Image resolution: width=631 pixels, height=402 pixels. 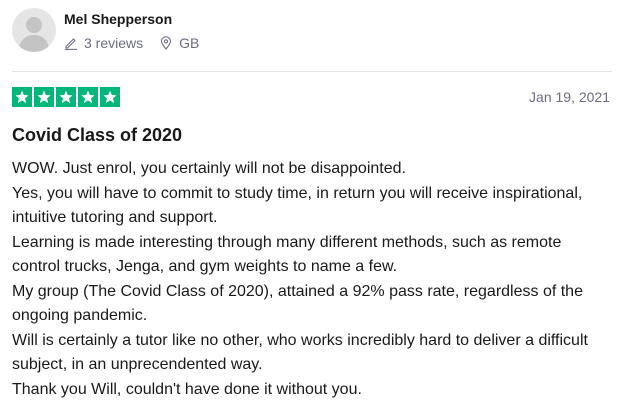 I want to click on pencil-icon, so click(x=71, y=44).